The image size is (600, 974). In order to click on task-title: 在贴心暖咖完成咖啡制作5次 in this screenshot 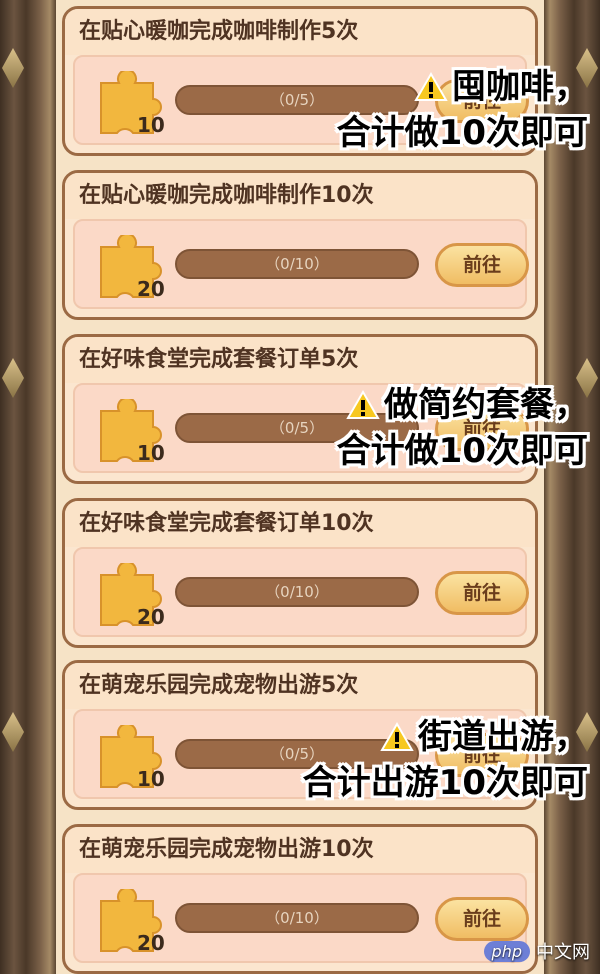, I will do `click(300, 32)`.